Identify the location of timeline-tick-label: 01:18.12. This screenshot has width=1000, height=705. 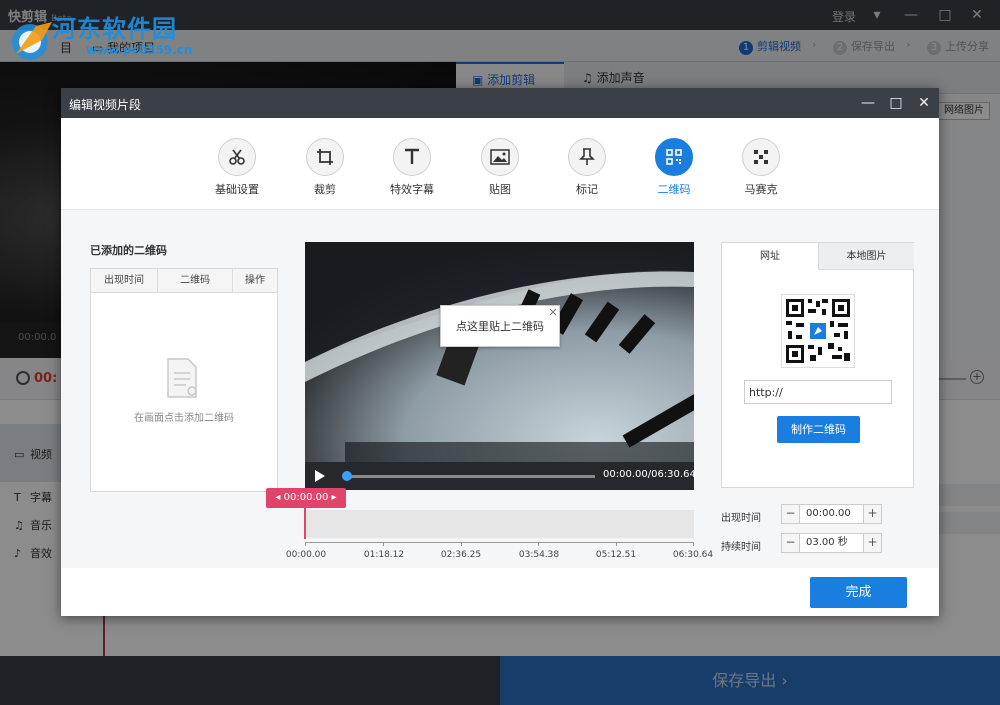
(384, 555).